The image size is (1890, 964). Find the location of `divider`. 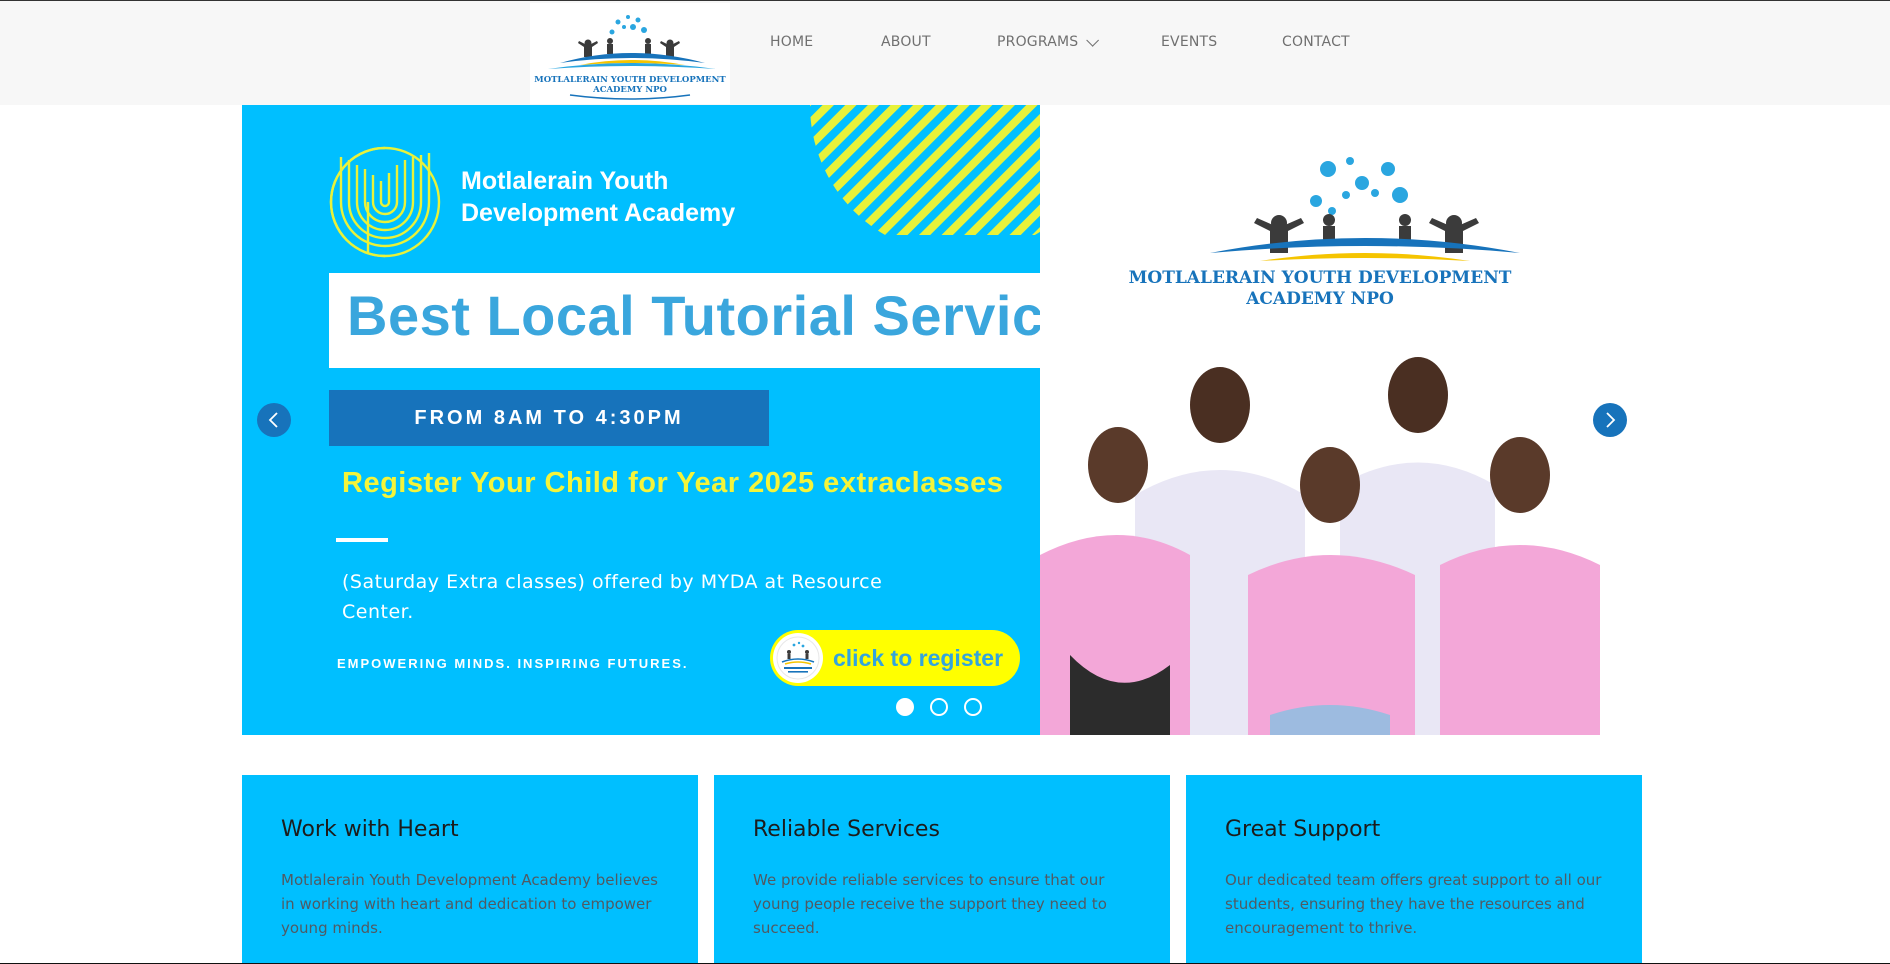

divider is located at coordinates (362, 540).